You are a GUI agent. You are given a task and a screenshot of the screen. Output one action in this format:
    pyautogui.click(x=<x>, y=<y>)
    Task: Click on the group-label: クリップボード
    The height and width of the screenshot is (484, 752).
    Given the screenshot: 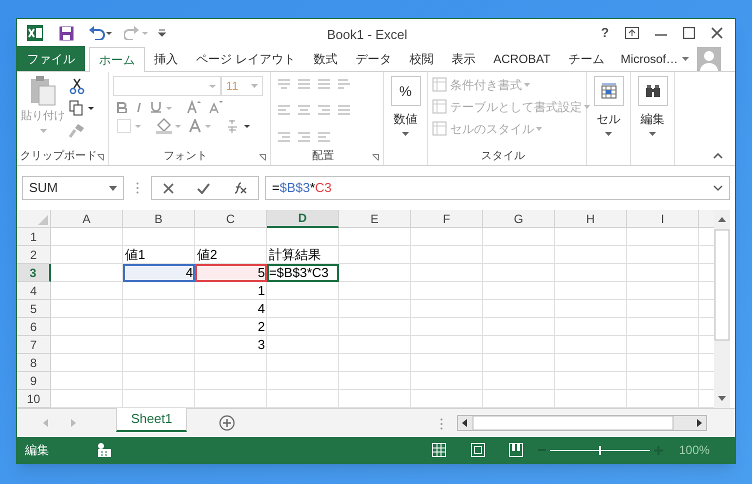 What is the action you would take?
    pyautogui.click(x=58, y=156)
    